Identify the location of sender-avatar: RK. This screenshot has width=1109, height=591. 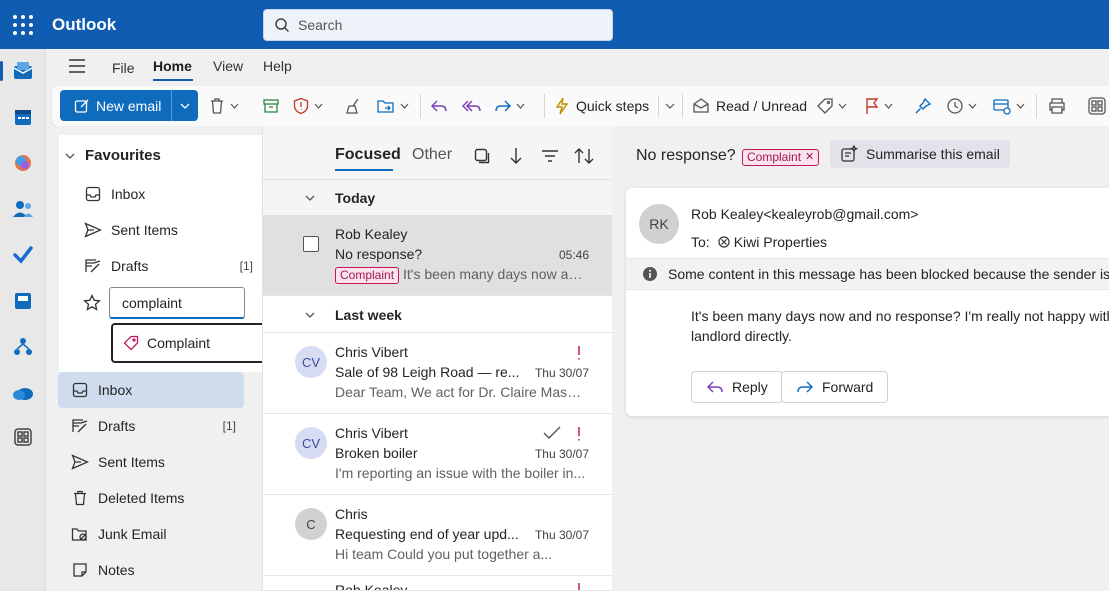
(659, 224).